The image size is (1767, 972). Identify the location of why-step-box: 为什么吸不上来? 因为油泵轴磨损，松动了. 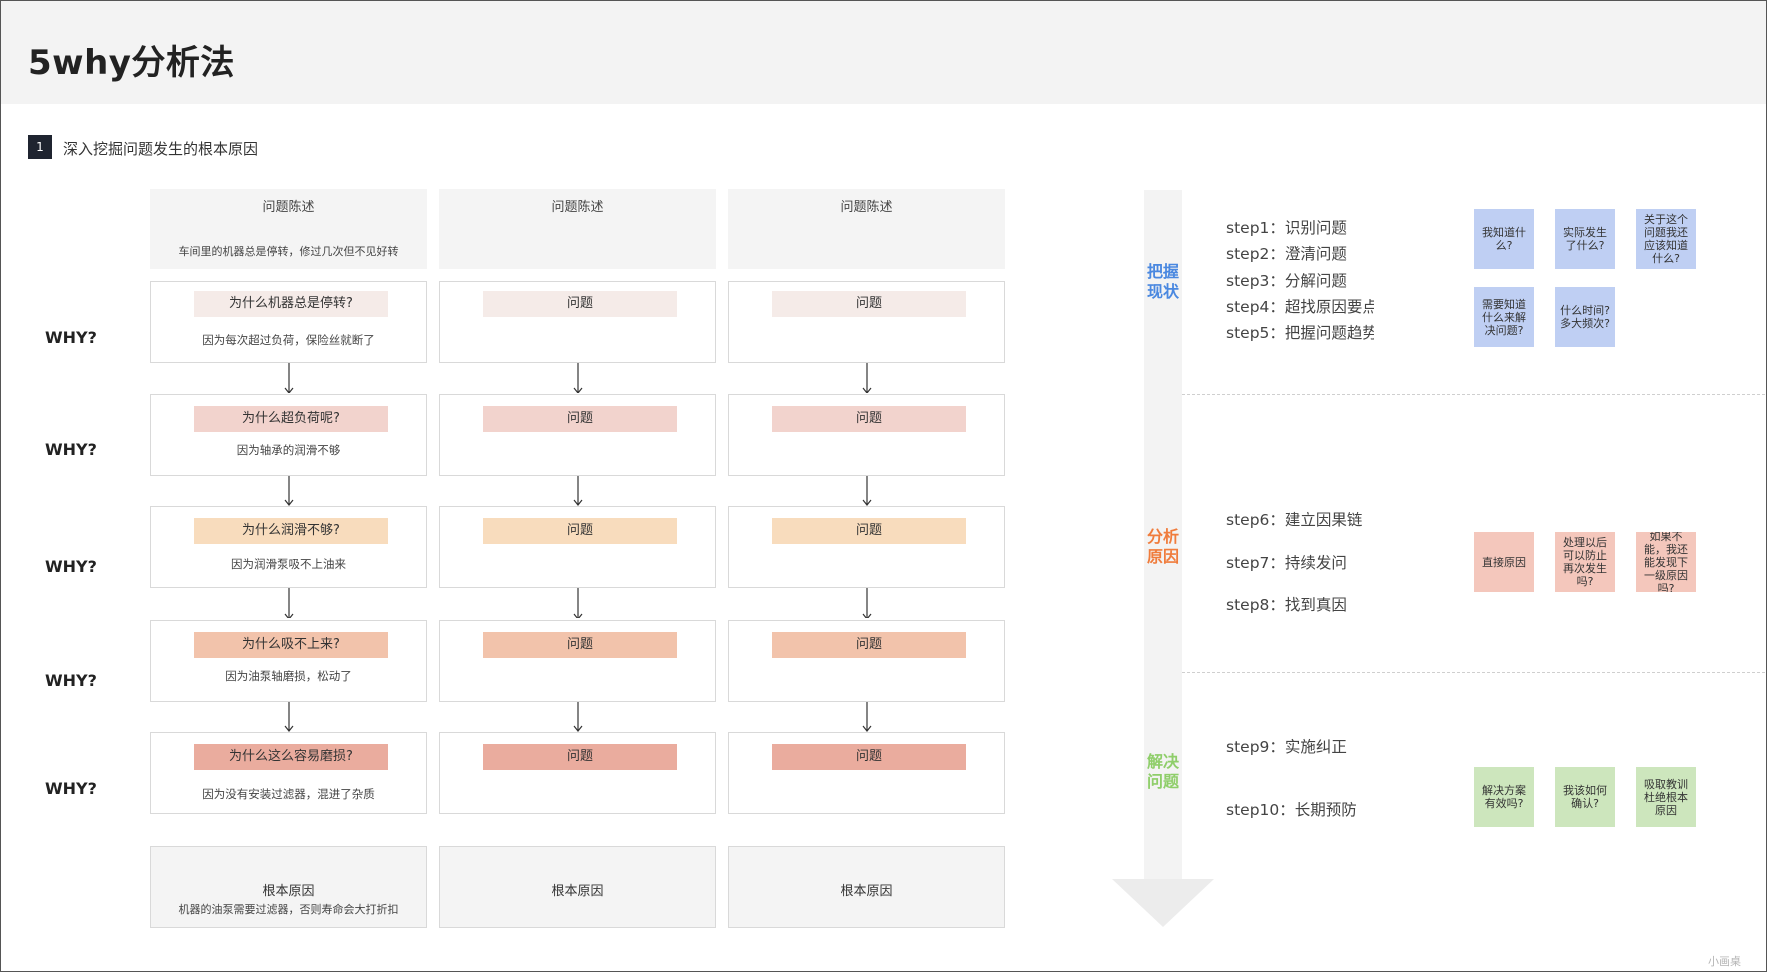
(288, 661).